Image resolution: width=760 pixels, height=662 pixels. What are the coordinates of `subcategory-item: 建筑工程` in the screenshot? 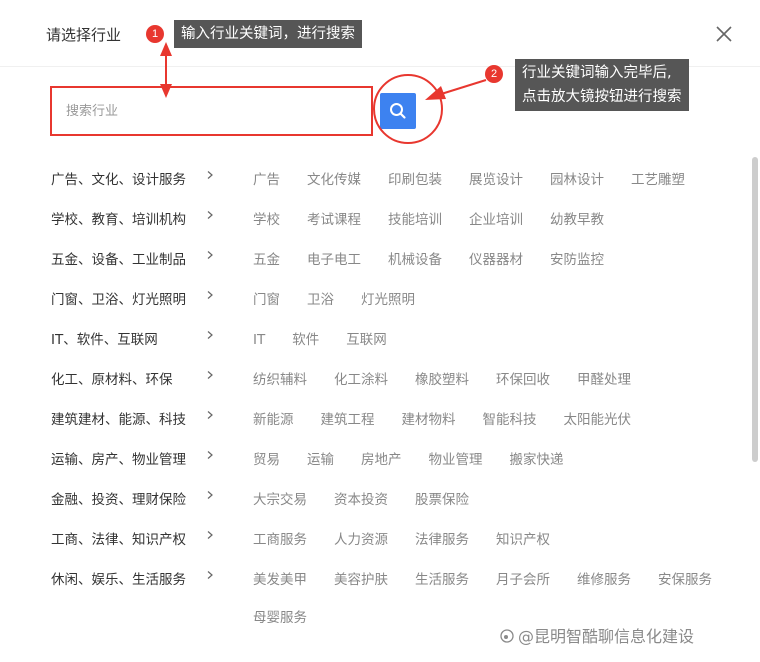 It's located at (348, 418).